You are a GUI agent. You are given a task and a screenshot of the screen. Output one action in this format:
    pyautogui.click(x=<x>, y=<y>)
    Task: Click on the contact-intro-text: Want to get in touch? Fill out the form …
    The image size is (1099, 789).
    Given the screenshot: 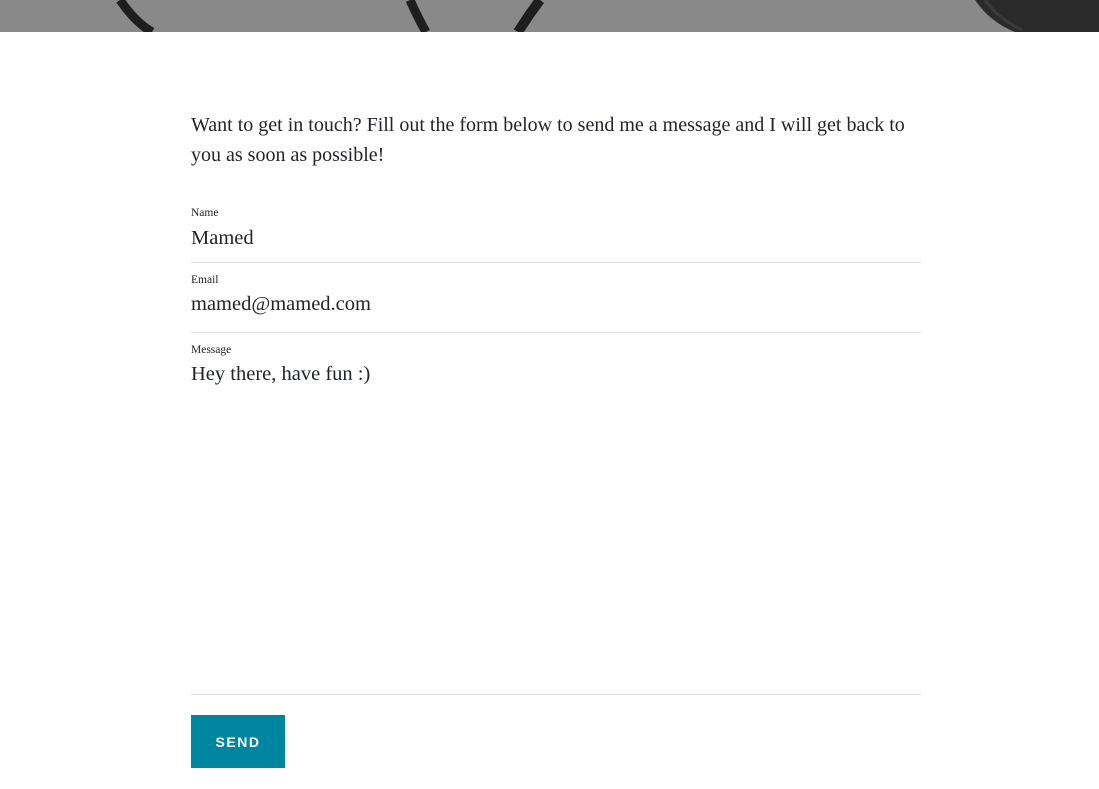 What is the action you would take?
    pyautogui.click(x=548, y=140)
    